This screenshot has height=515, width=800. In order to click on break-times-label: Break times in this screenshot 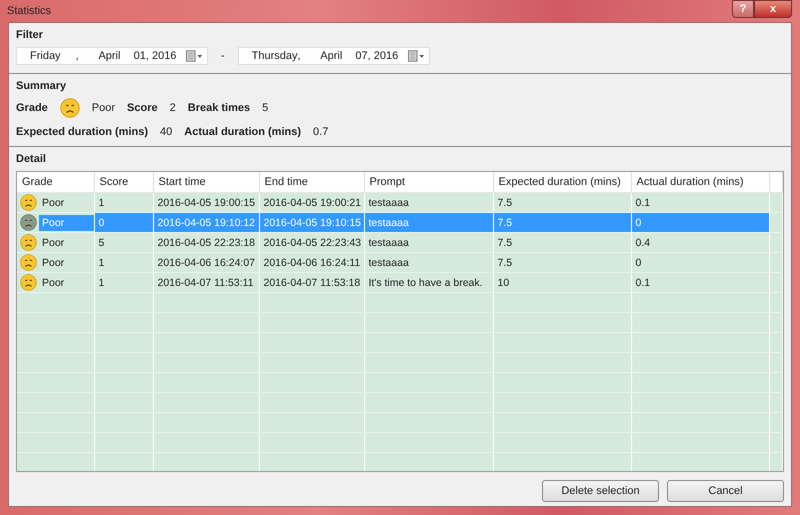, I will do `click(219, 108)`.